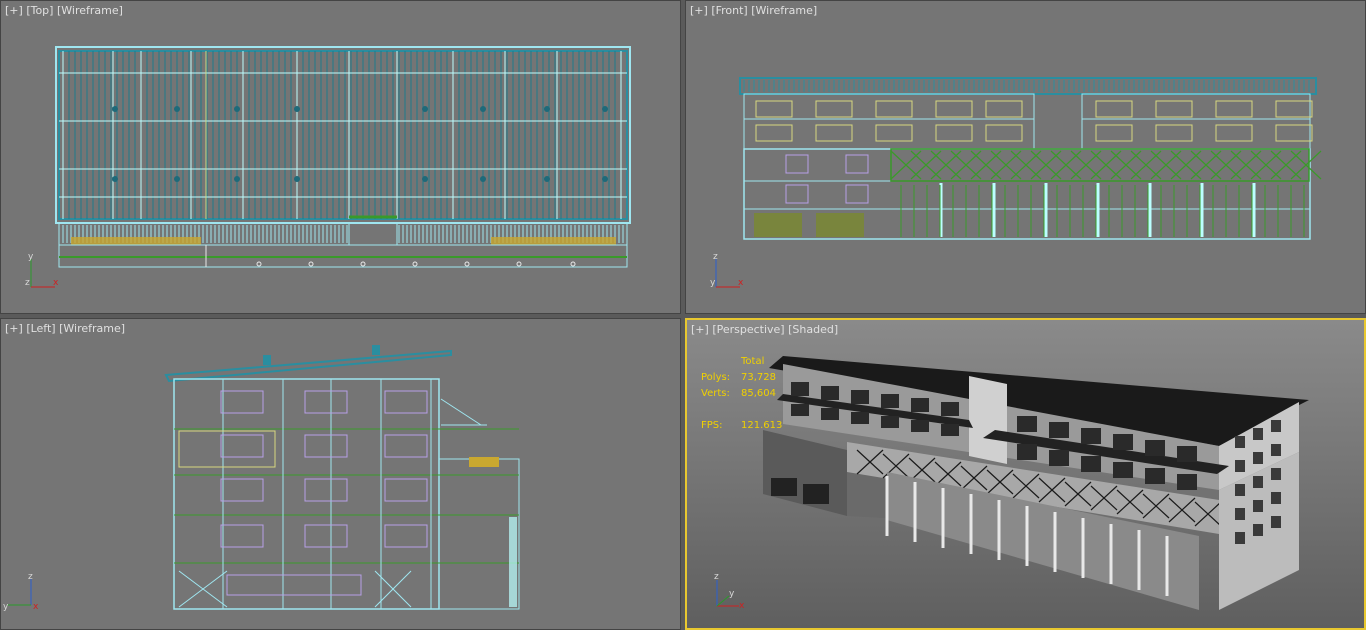 This screenshot has height=630, width=1366. I want to click on axis-gizmo-icon: z x y, so click(21, 591).